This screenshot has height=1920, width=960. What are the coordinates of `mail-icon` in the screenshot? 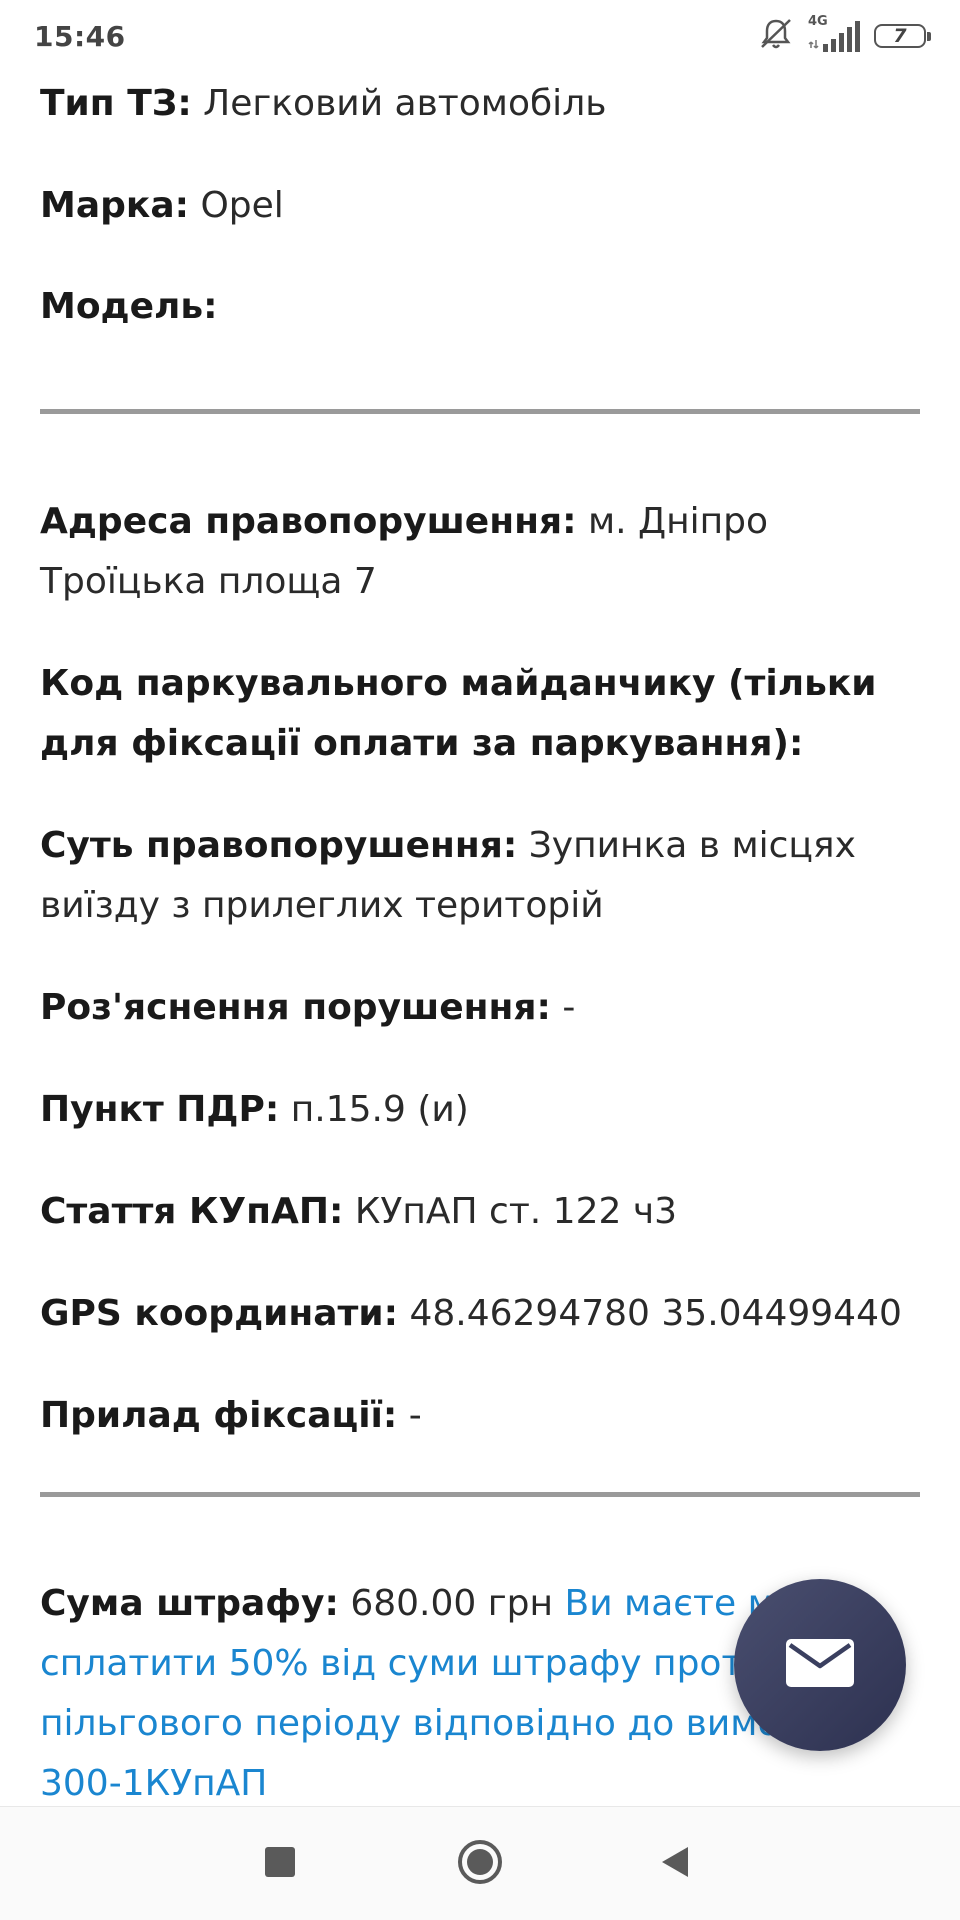 It's located at (820, 1665).